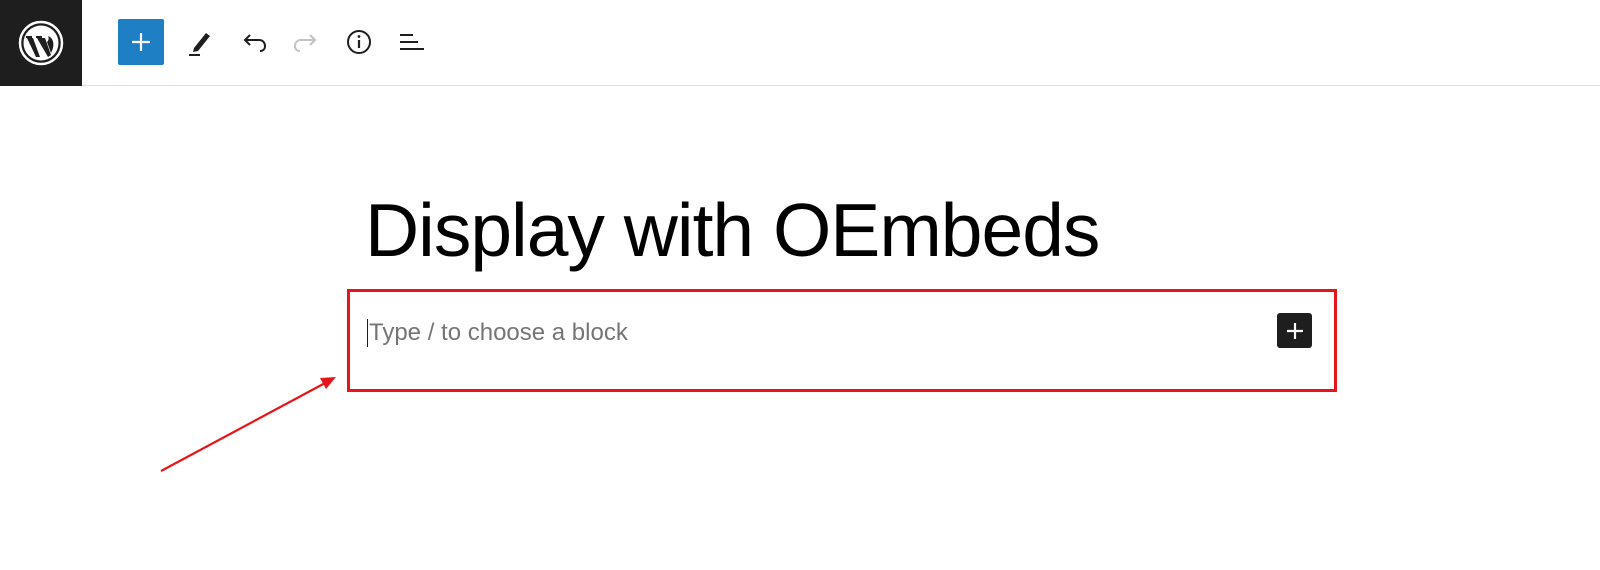 The width and height of the screenshot is (1600, 570). I want to click on details-button, so click(359, 42).